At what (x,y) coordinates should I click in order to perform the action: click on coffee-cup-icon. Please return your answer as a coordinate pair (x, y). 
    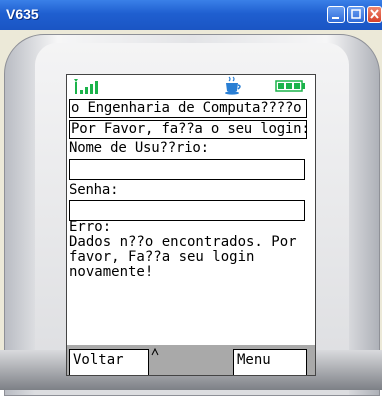
    Looking at the image, I should click on (233, 85).